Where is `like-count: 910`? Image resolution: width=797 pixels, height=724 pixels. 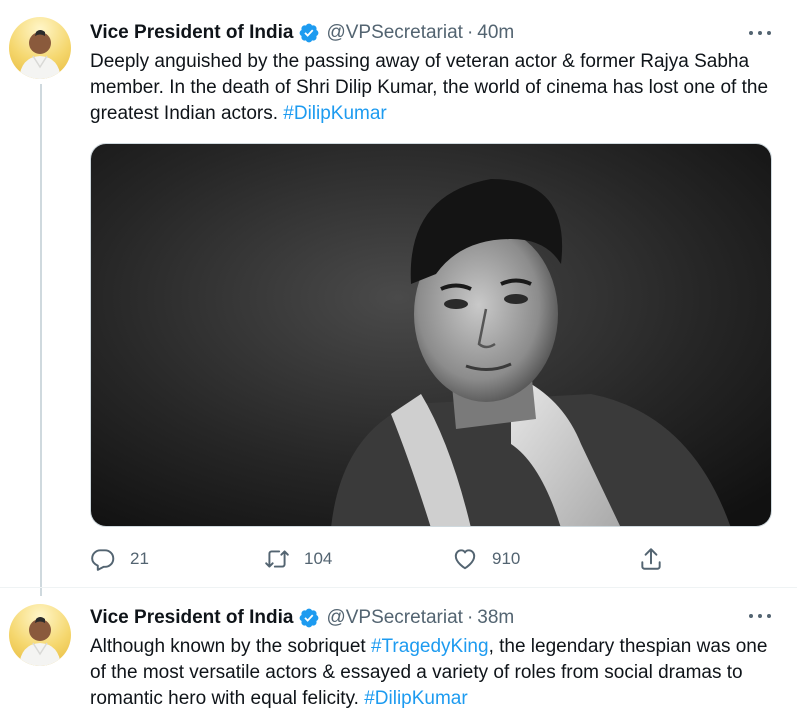
like-count: 910 is located at coordinates (506, 558).